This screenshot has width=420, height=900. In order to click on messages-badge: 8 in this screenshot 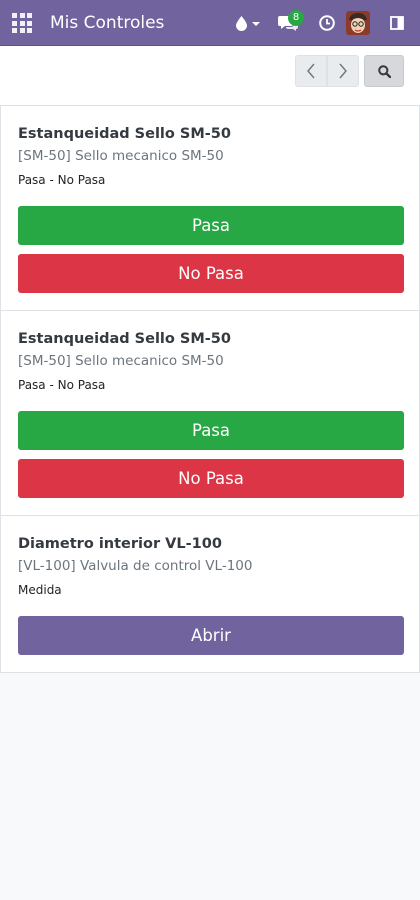, I will do `click(296, 18)`.